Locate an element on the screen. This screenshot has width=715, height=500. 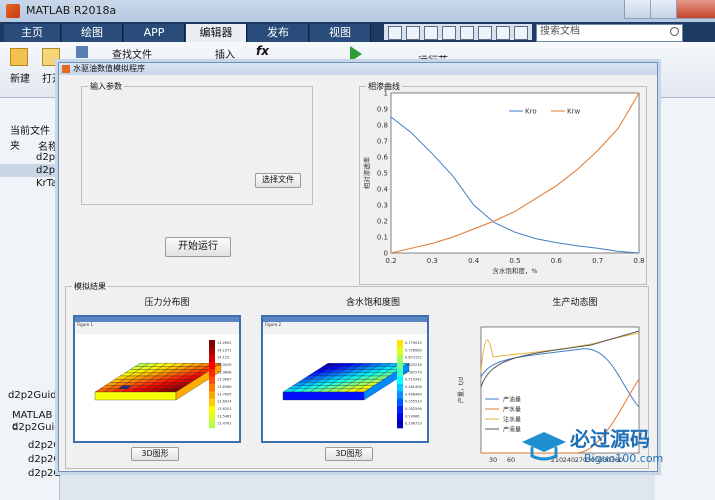
cut-icon is located at coordinates (413, 33).